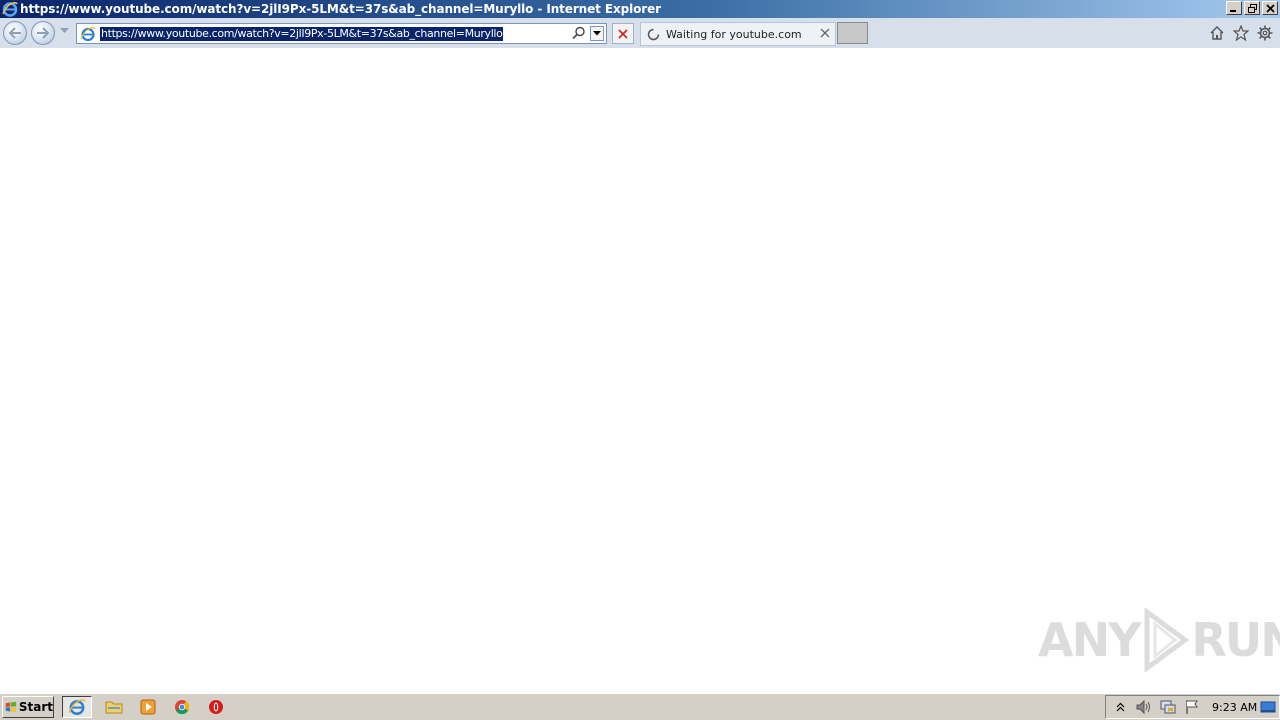  I want to click on stop-x-icon, so click(623, 33).